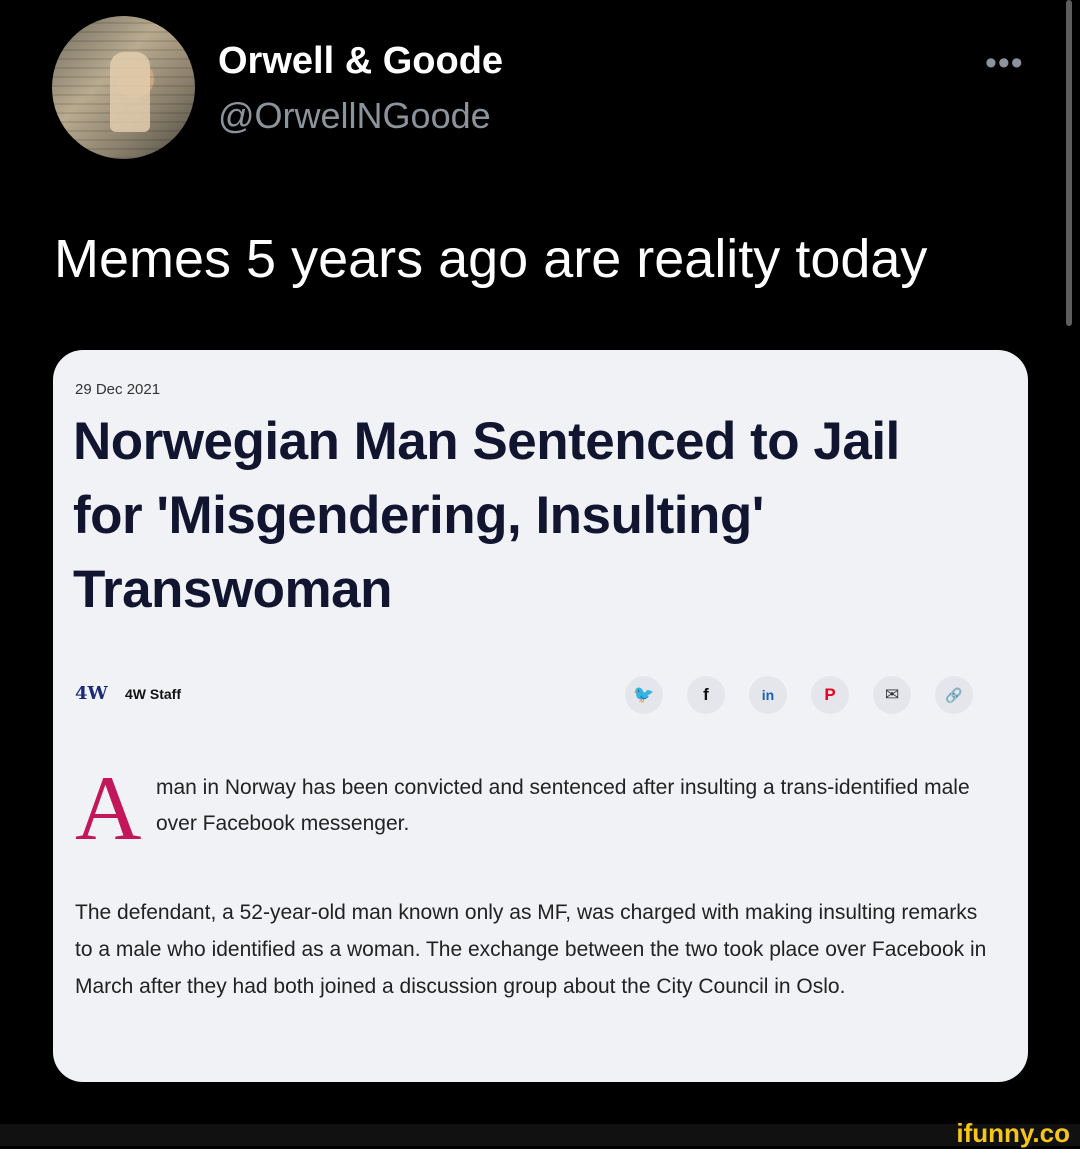 The width and height of the screenshot is (1080, 1149). Describe the element at coordinates (892, 695) in the screenshot. I see `email-icon: ✉` at that location.